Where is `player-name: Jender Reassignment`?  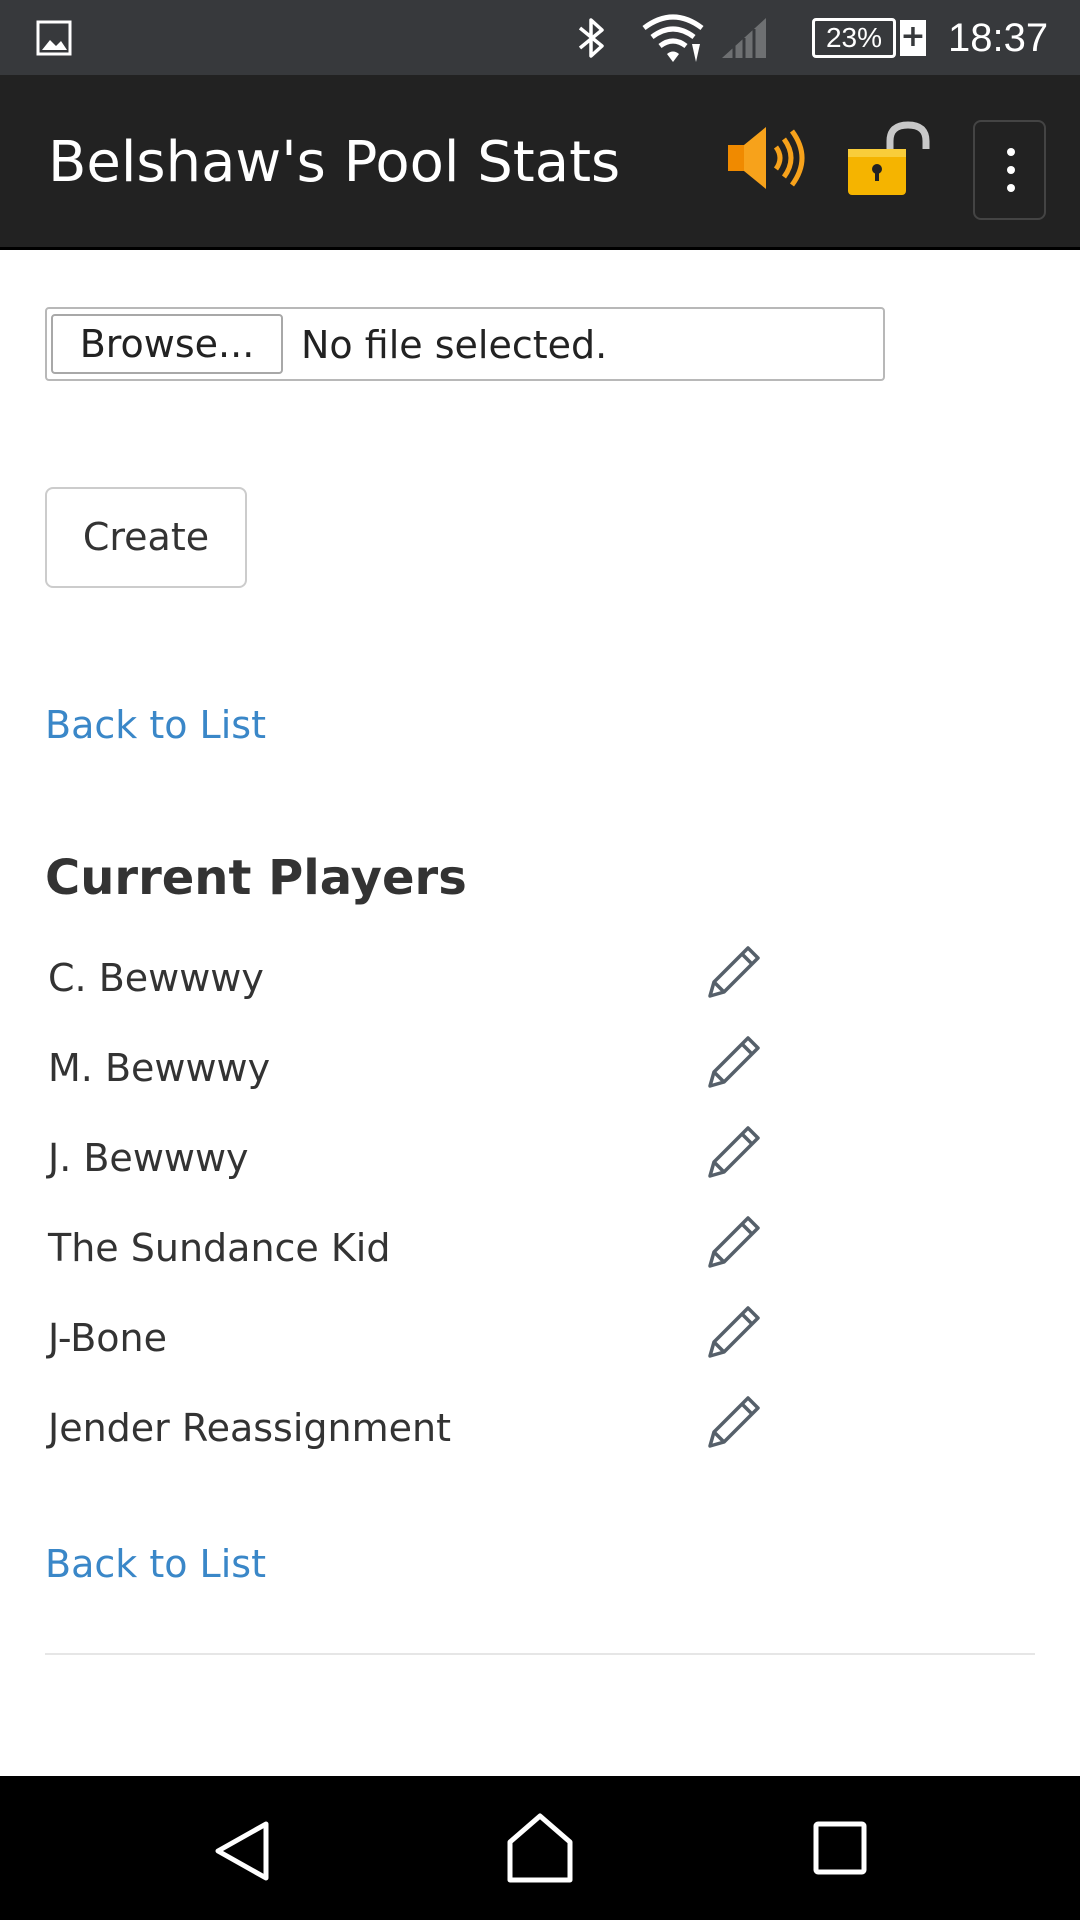
player-name: Jender Reassignment is located at coordinates (249, 1428).